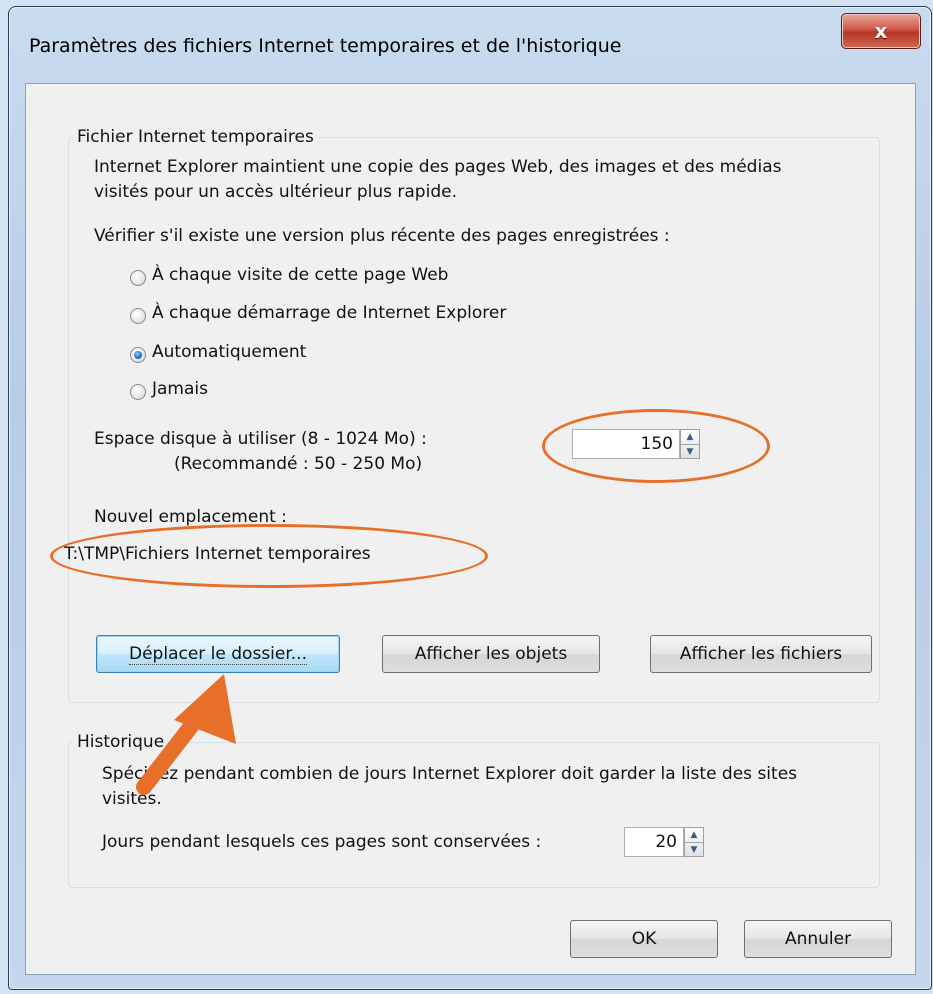 The width and height of the screenshot is (933, 994). What do you see at coordinates (138, 355) in the screenshot?
I see `radio-automatic` at bounding box center [138, 355].